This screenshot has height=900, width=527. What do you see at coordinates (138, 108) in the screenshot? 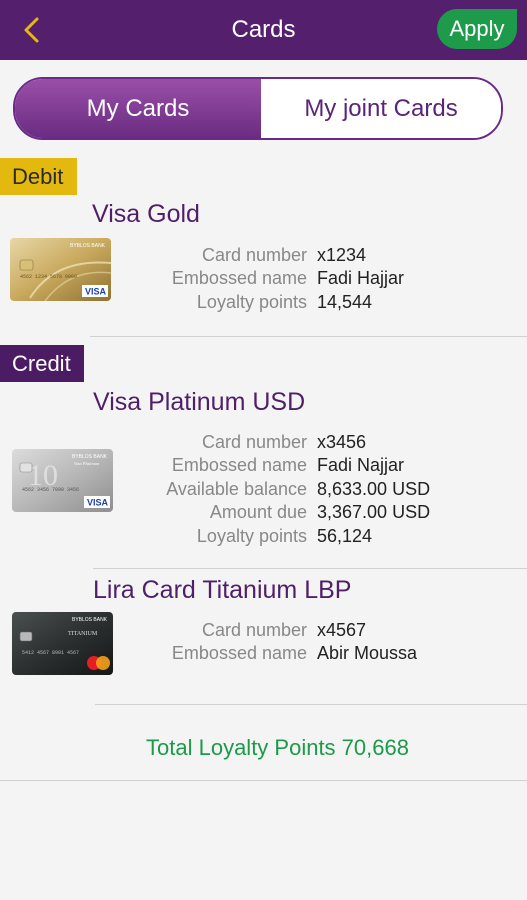
I see `tab-my-cards: My Cards` at bounding box center [138, 108].